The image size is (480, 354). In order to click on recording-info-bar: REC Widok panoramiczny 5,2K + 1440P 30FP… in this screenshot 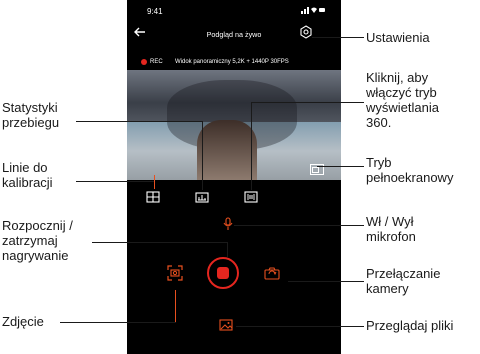, I will do `click(234, 63)`.